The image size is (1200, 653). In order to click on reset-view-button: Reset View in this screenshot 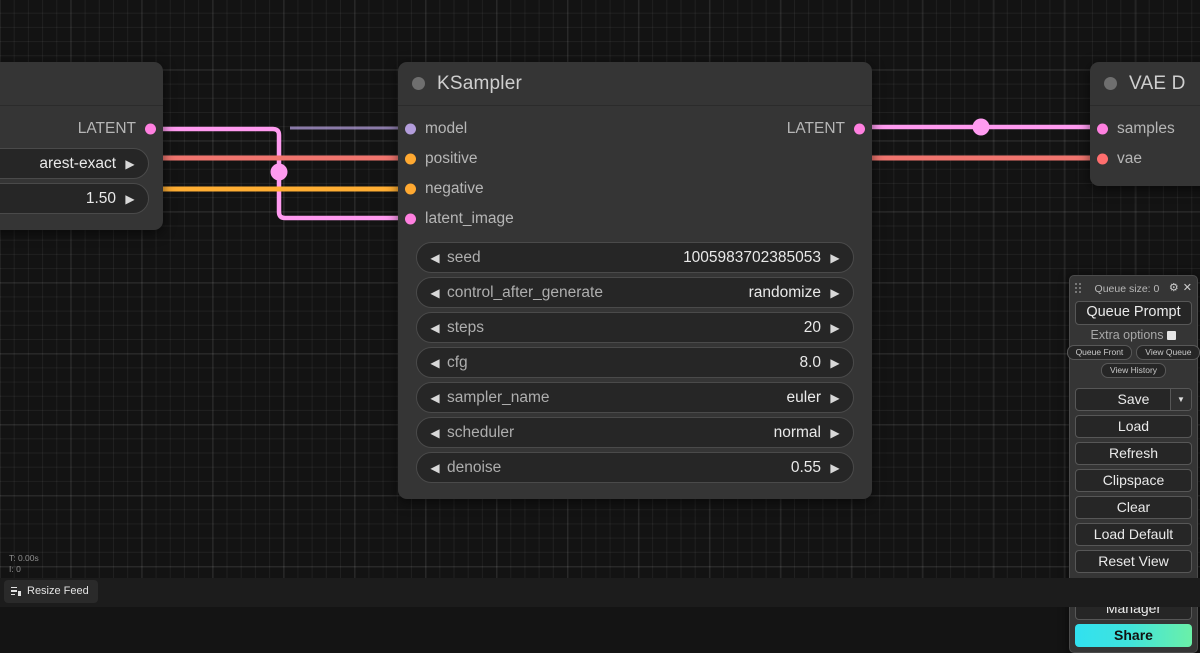, I will do `click(1133, 561)`.